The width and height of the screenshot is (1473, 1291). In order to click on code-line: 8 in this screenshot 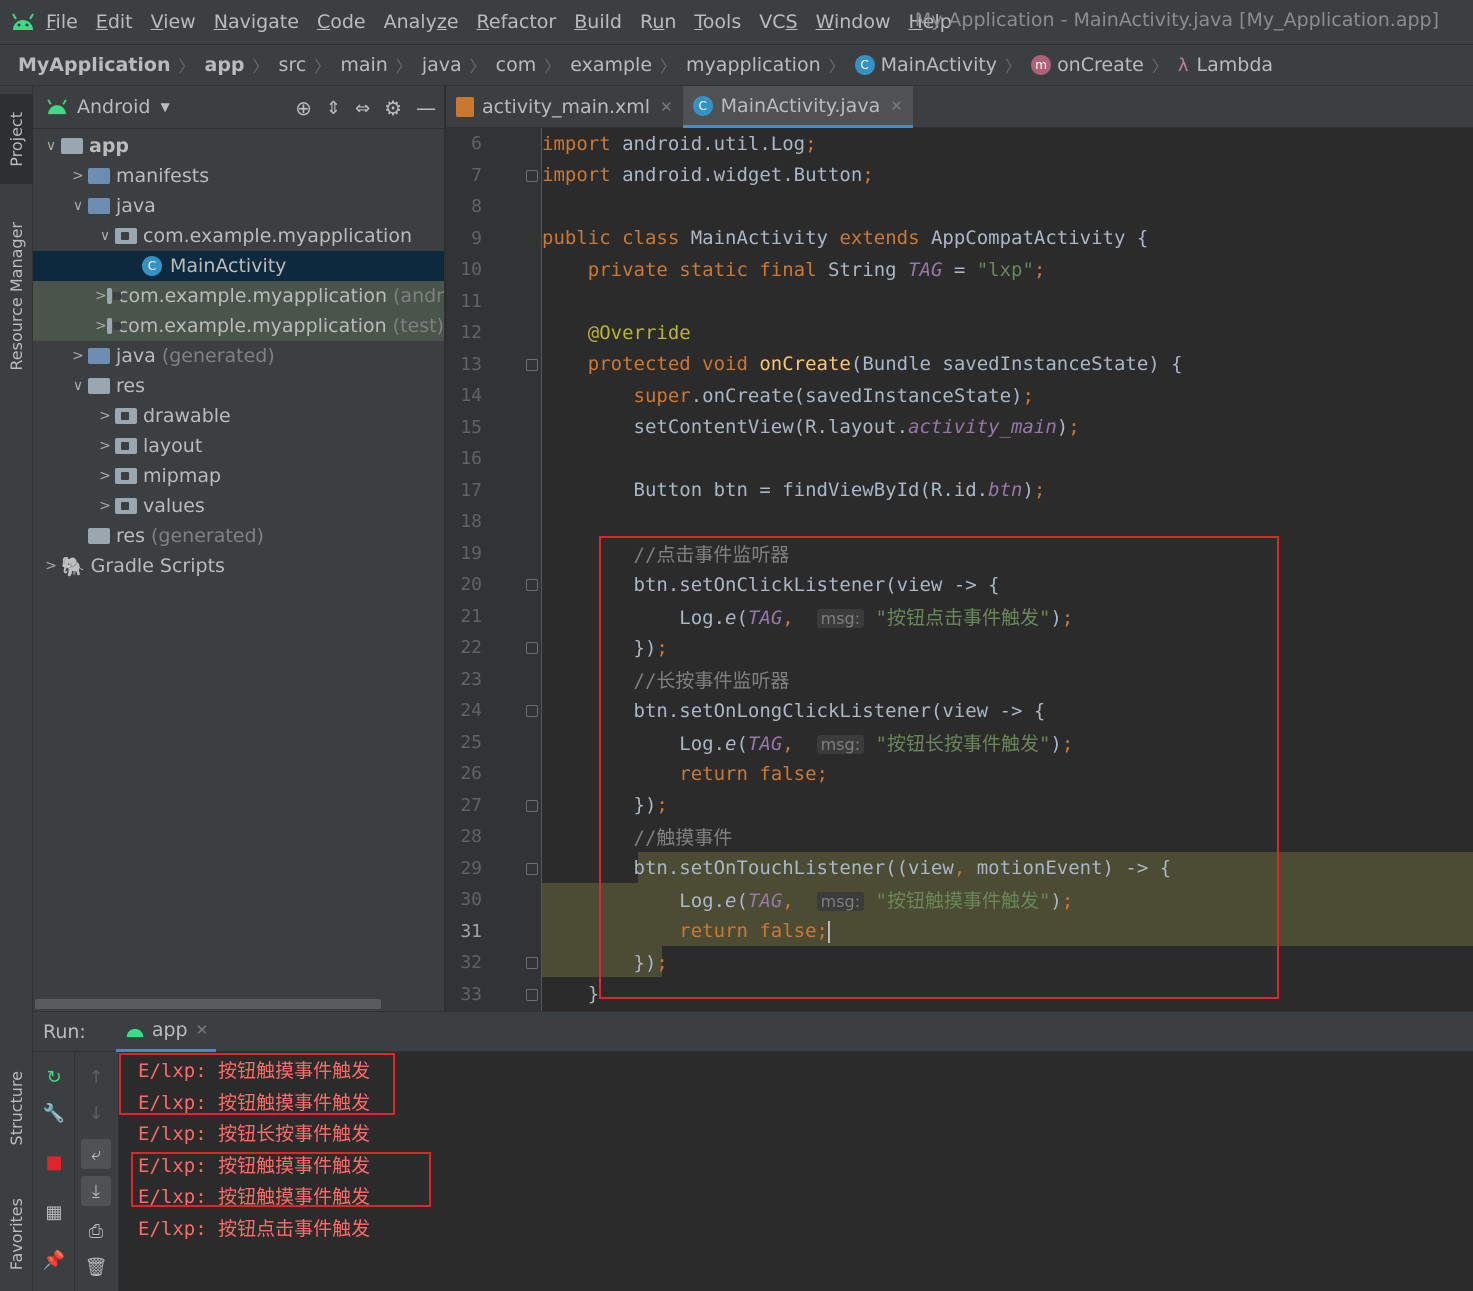, I will do `click(959, 207)`.